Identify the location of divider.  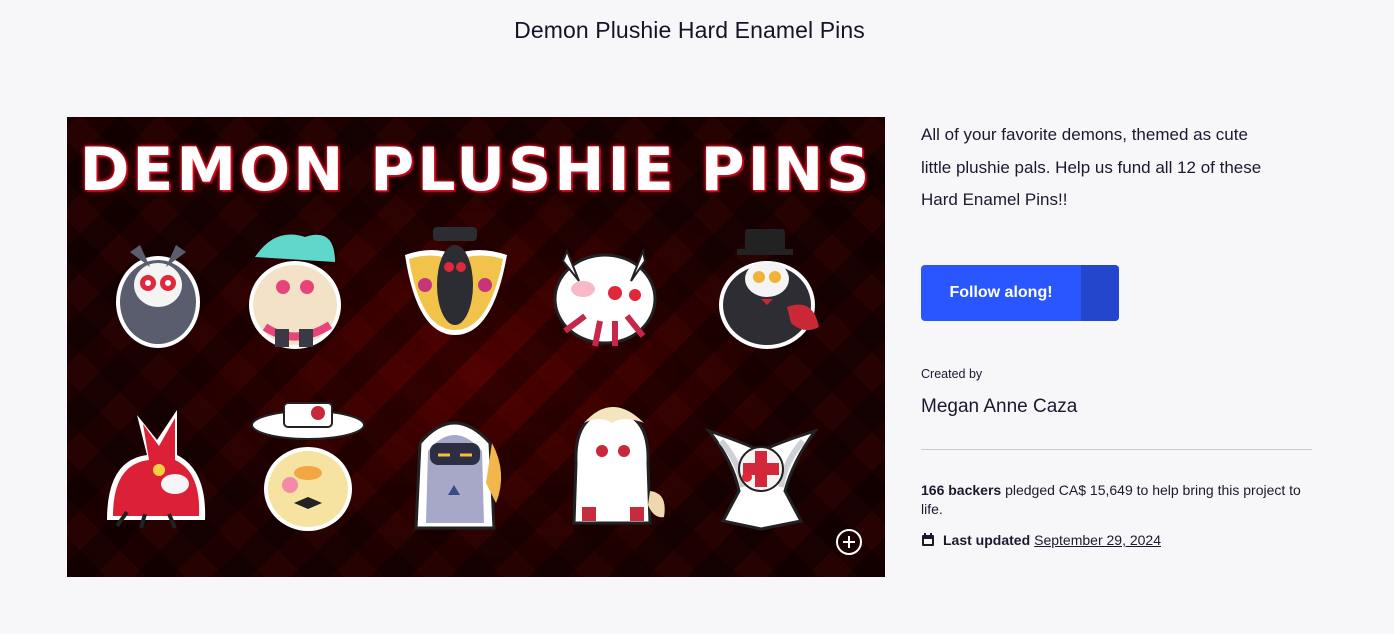
(1116, 449).